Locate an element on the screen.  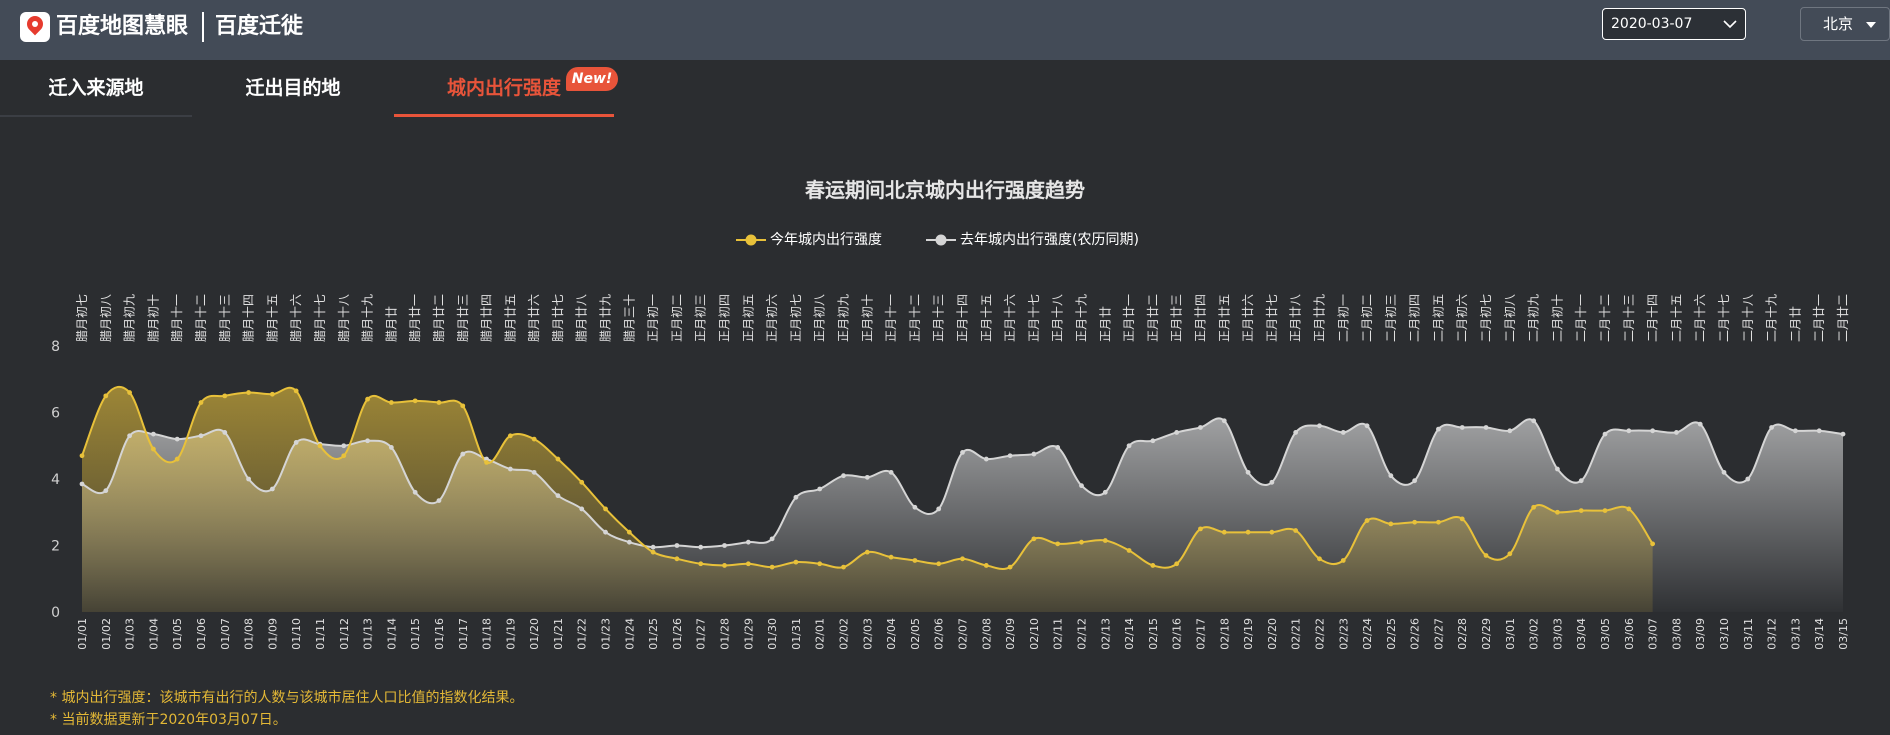
y-tick-label: 4 is located at coordinates (55, 480).